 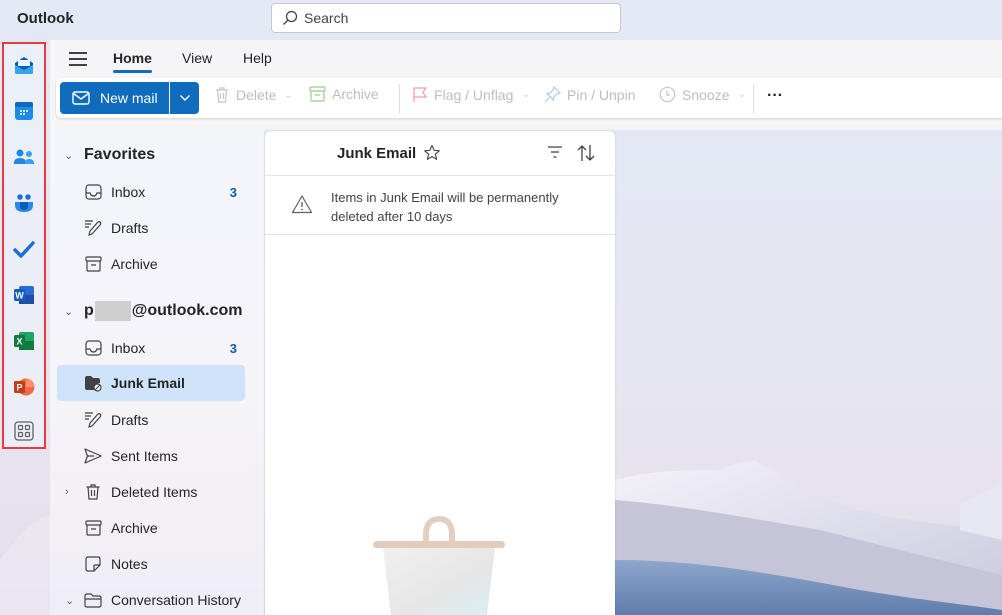 What do you see at coordinates (24, 203) in the screenshot?
I see `rail-teams` at bounding box center [24, 203].